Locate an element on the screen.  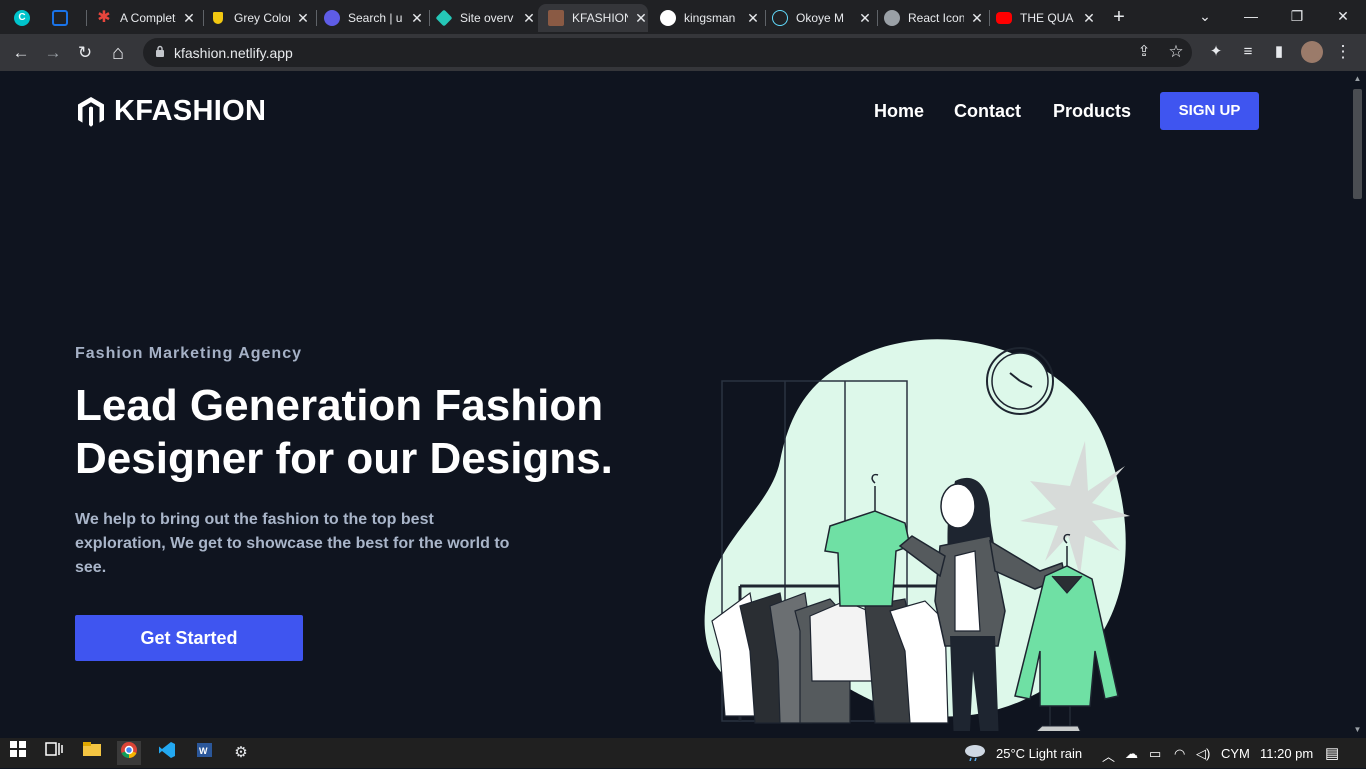
hero-headline-line-1: Lead Generation Fashion is located at coordinates (339, 405).